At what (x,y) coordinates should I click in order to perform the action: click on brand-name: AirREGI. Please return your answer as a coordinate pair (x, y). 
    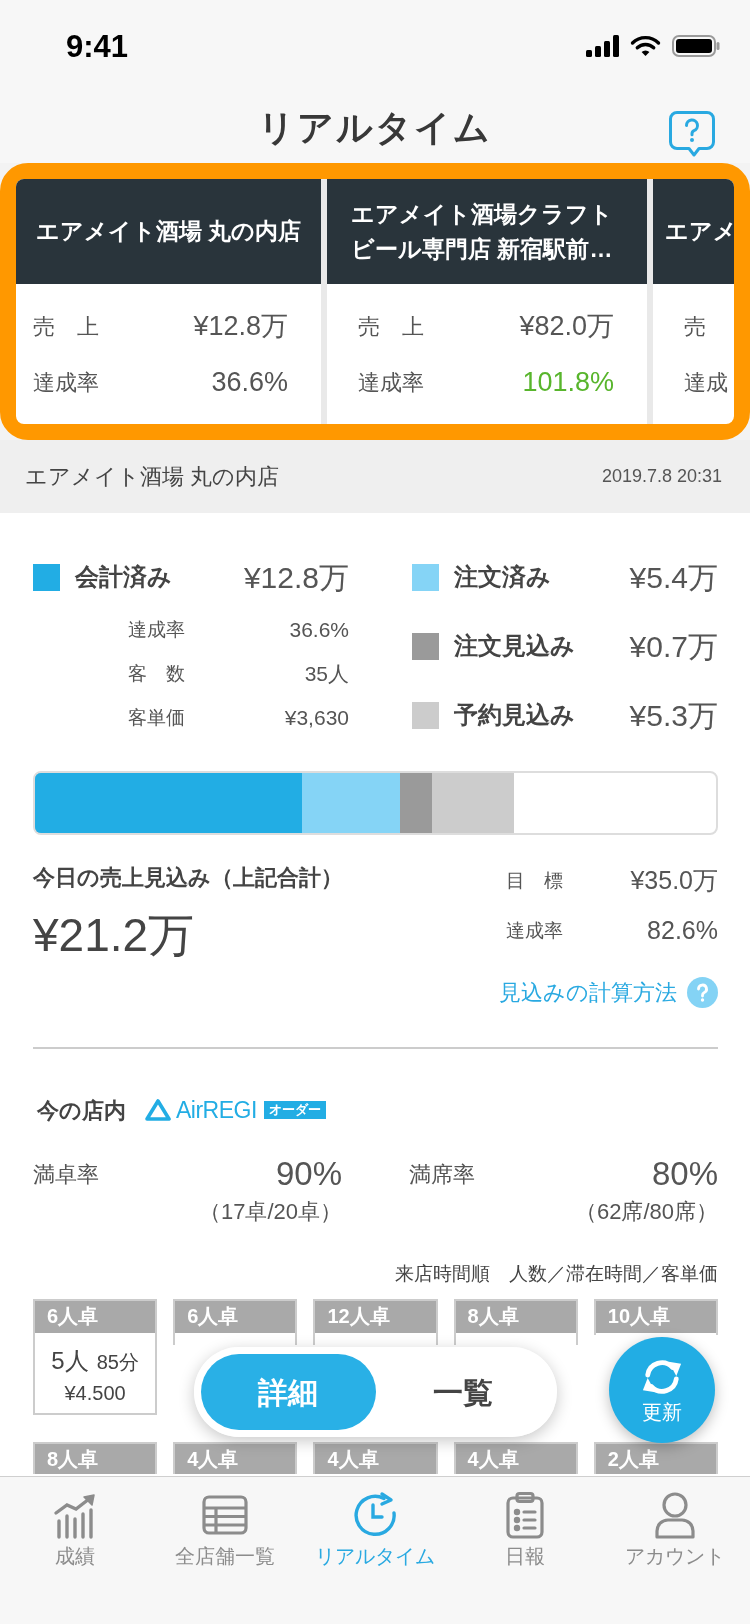
    Looking at the image, I should click on (216, 1110).